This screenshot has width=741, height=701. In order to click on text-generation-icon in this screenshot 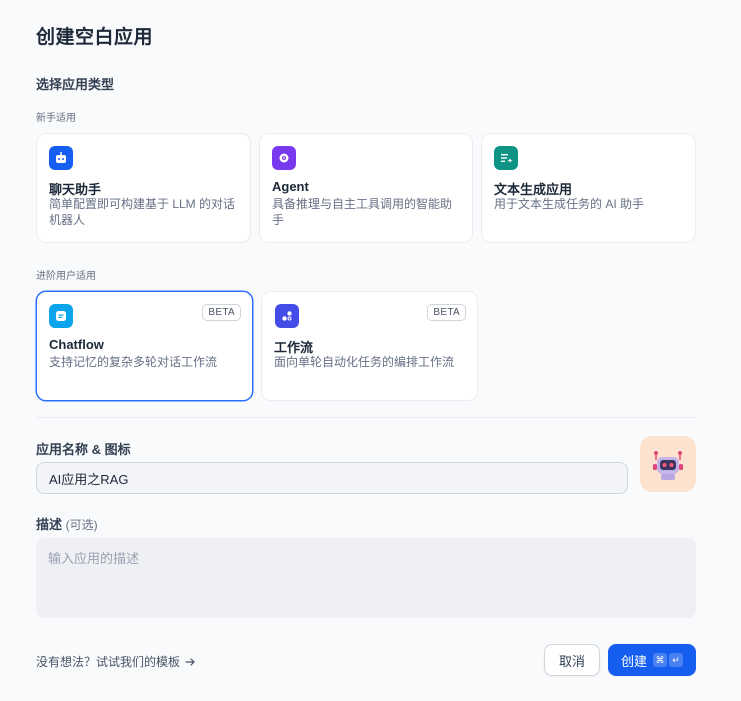, I will do `click(506, 158)`.